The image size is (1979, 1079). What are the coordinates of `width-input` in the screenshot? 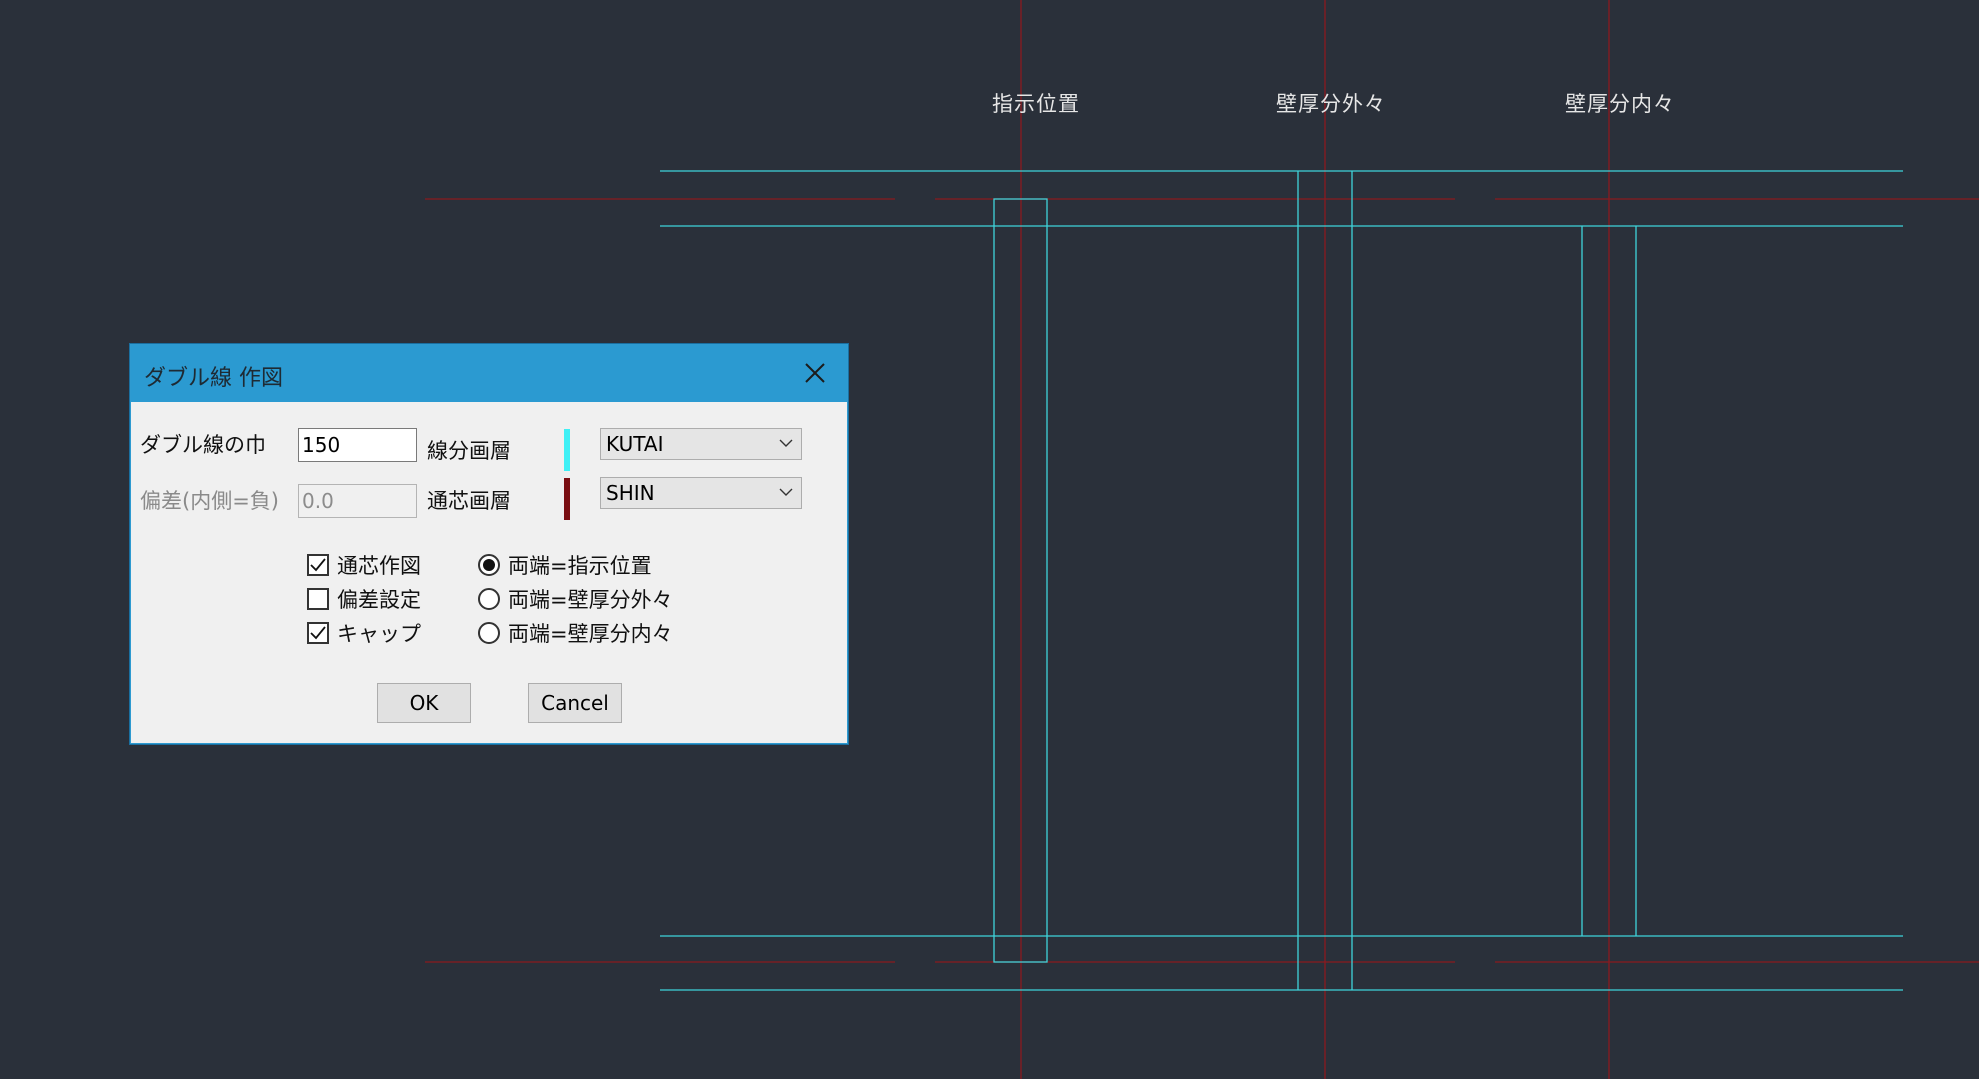 It's located at (357, 445).